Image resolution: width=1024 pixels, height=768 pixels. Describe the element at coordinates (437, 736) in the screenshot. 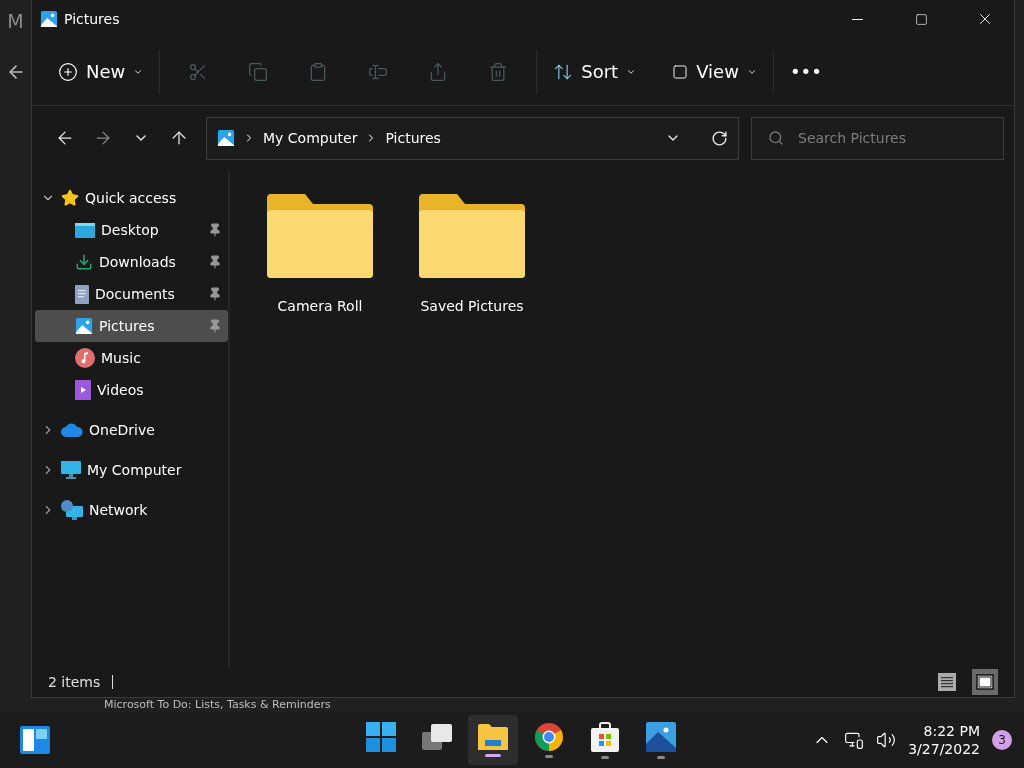

I see `task-view-icon` at that location.